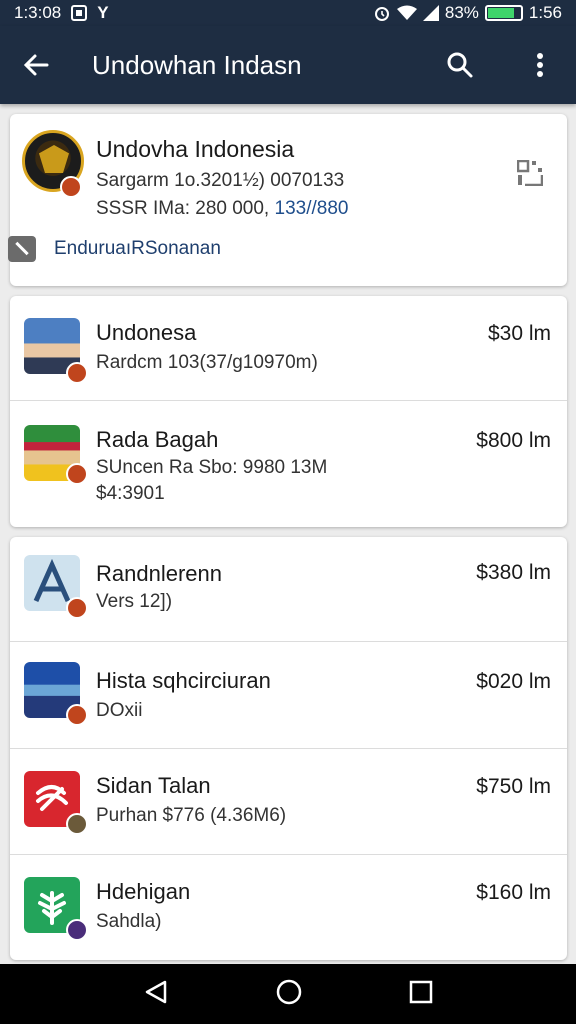  Describe the element at coordinates (288, 348) in the screenshot. I see `list-item: Undonesa Rardcm 103(37/g10970m) $30 lm` at that location.